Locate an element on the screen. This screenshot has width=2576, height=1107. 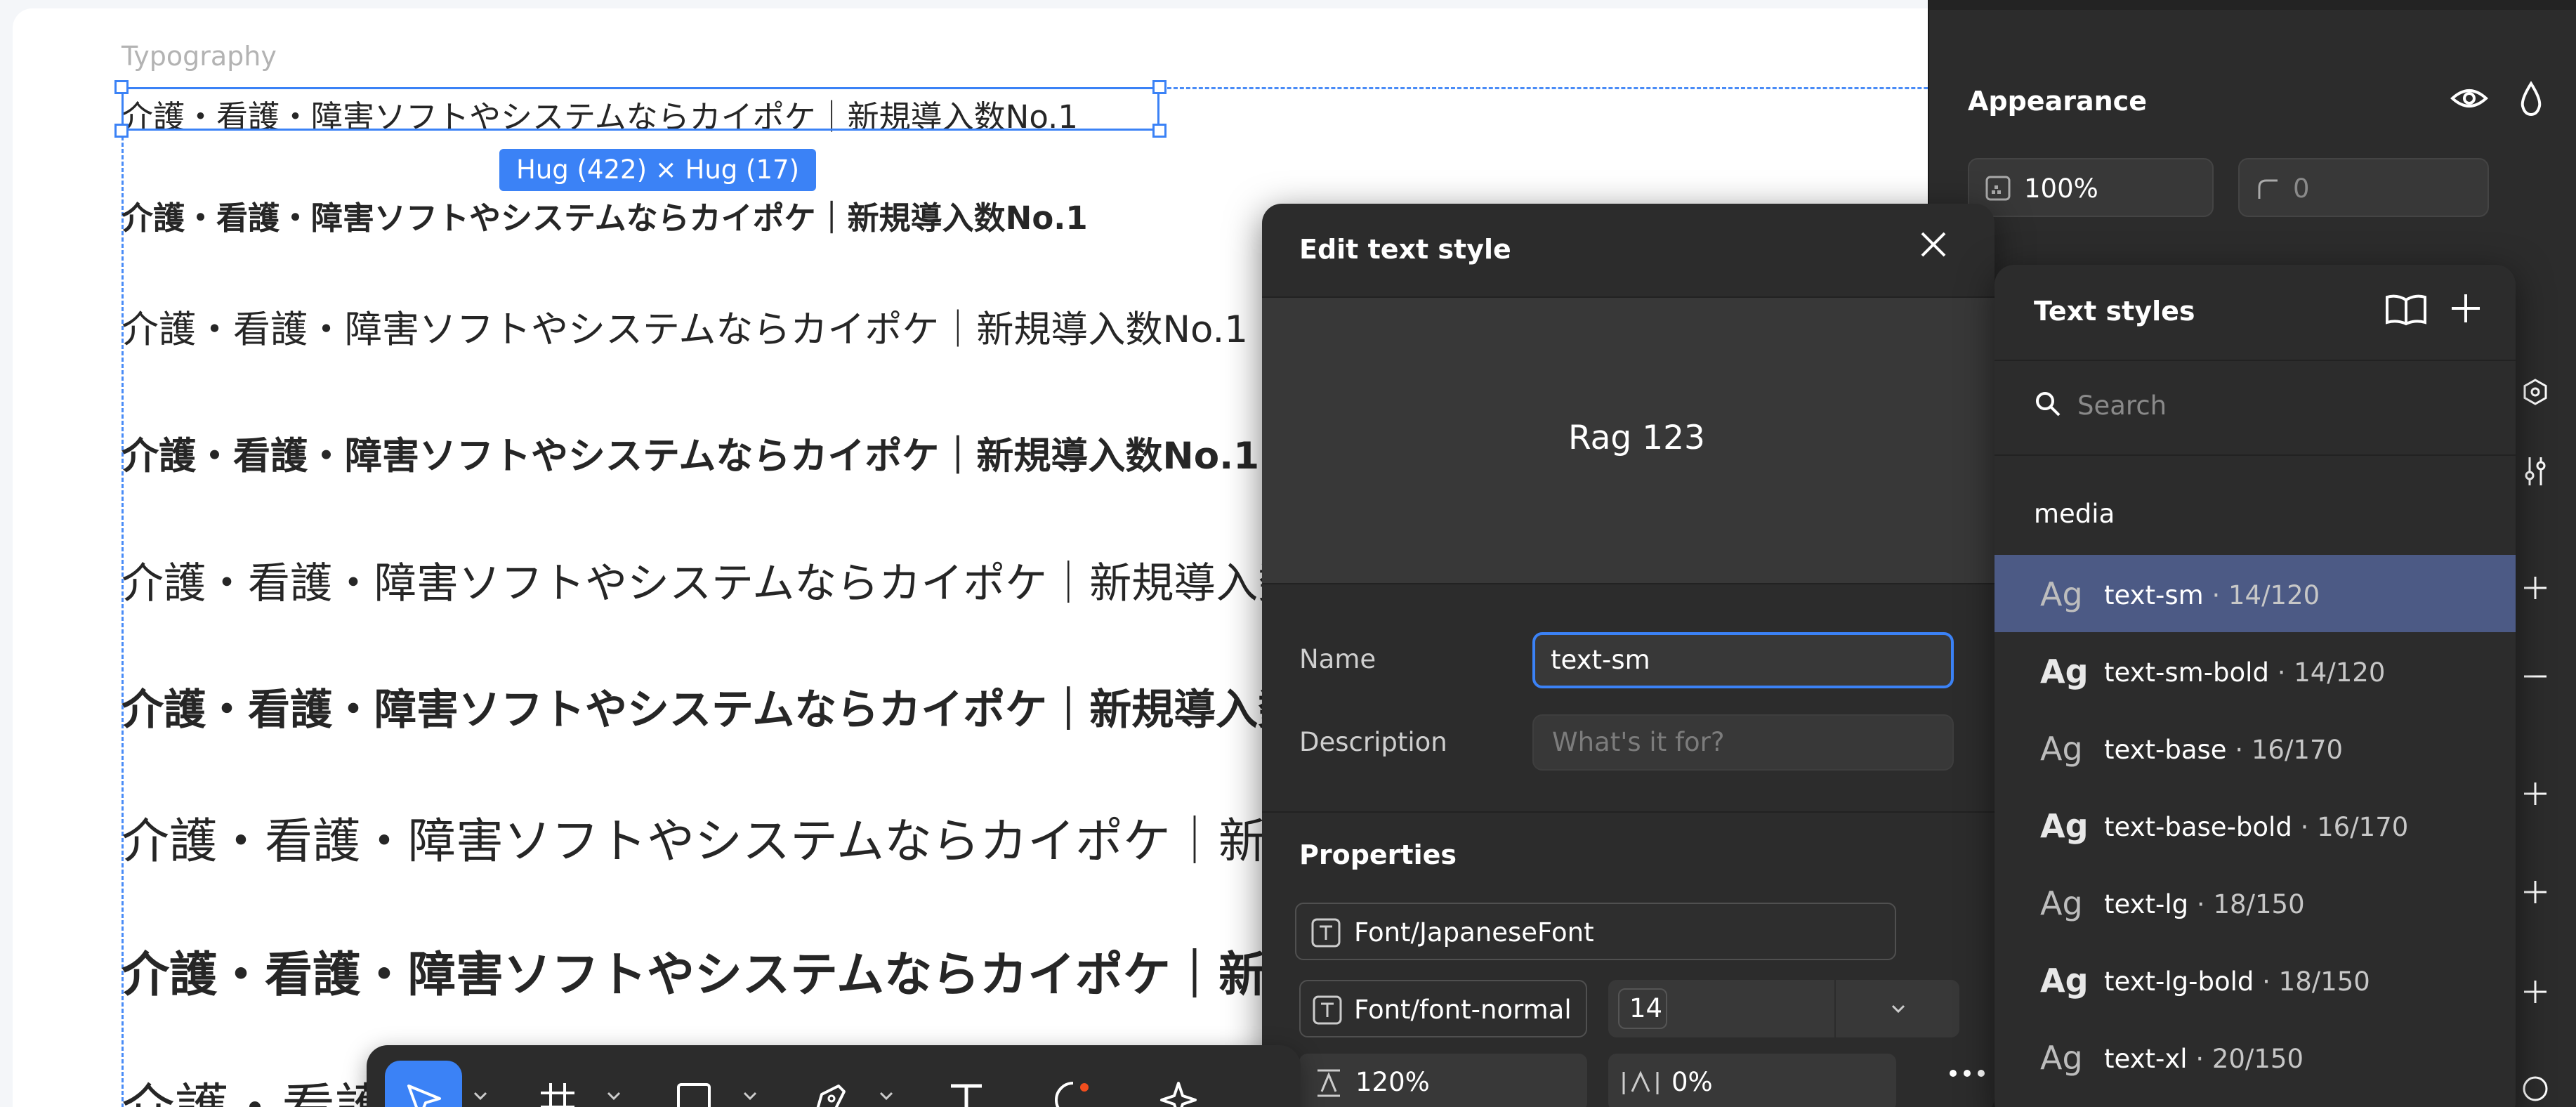
frame-guide-horizontal is located at coordinates (1570, 88).